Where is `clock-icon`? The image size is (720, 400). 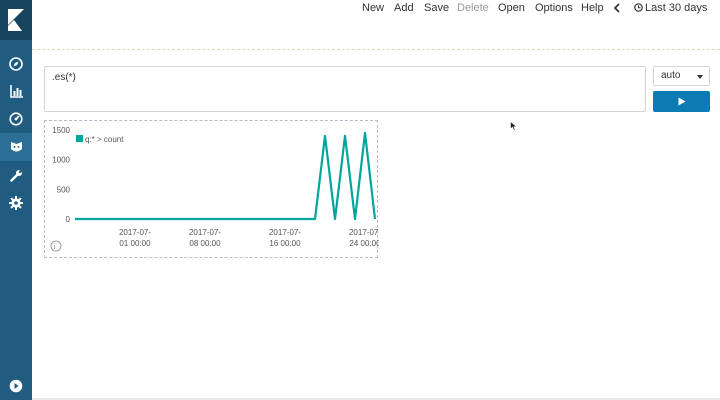 clock-icon is located at coordinates (638, 7).